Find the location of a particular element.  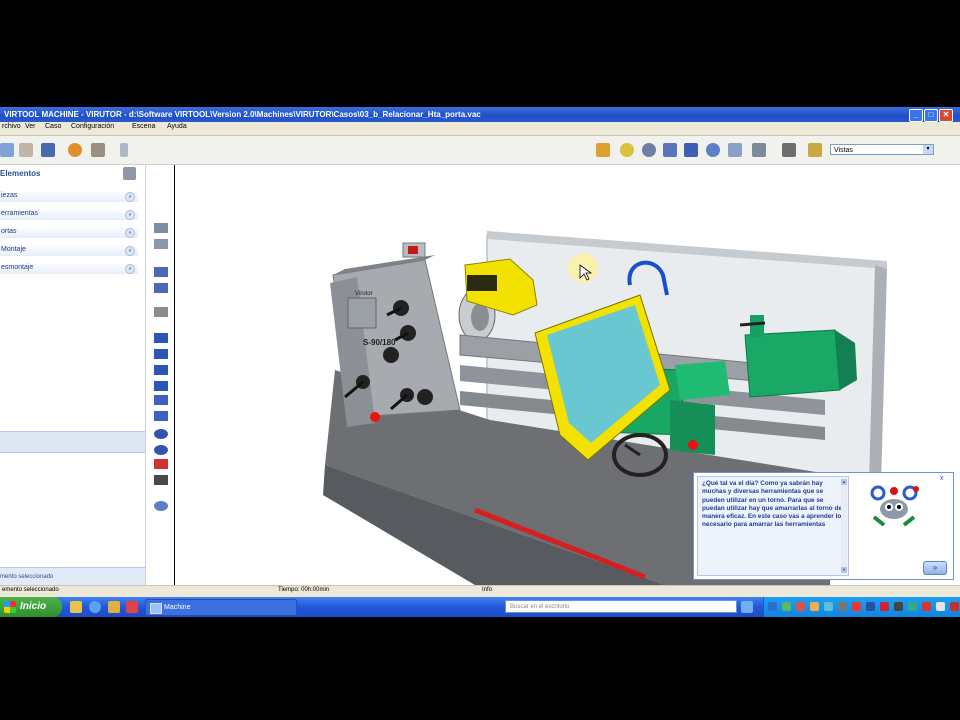

tool-align-icon is located at coordinates (161, 288).